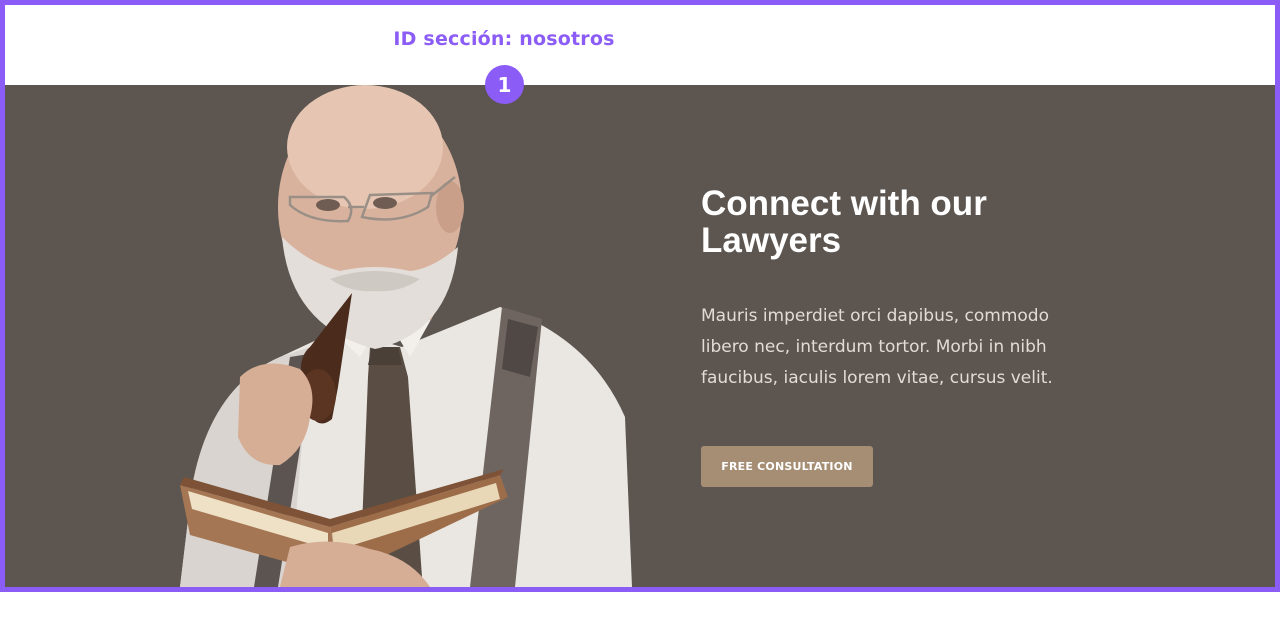  I want to click on hero-headline: Connect with our Lawyers, so click(844, 222).